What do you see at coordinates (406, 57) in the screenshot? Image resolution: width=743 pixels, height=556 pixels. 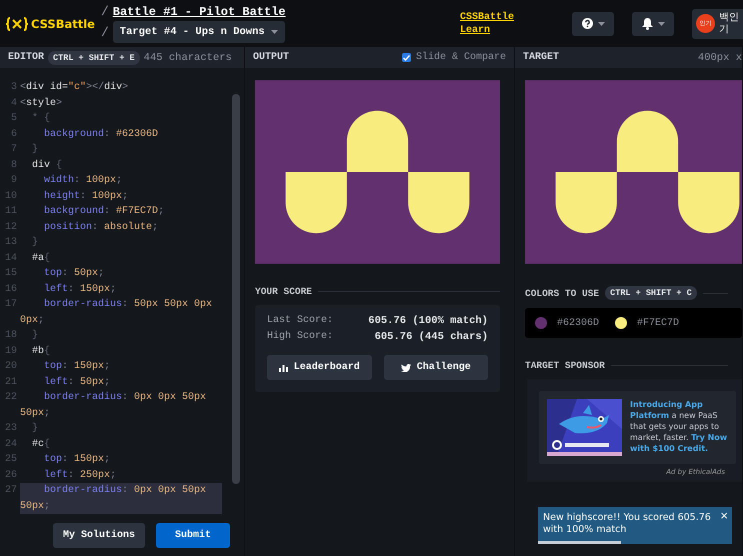 I see `checkbox` at bounding box center [406, 57].